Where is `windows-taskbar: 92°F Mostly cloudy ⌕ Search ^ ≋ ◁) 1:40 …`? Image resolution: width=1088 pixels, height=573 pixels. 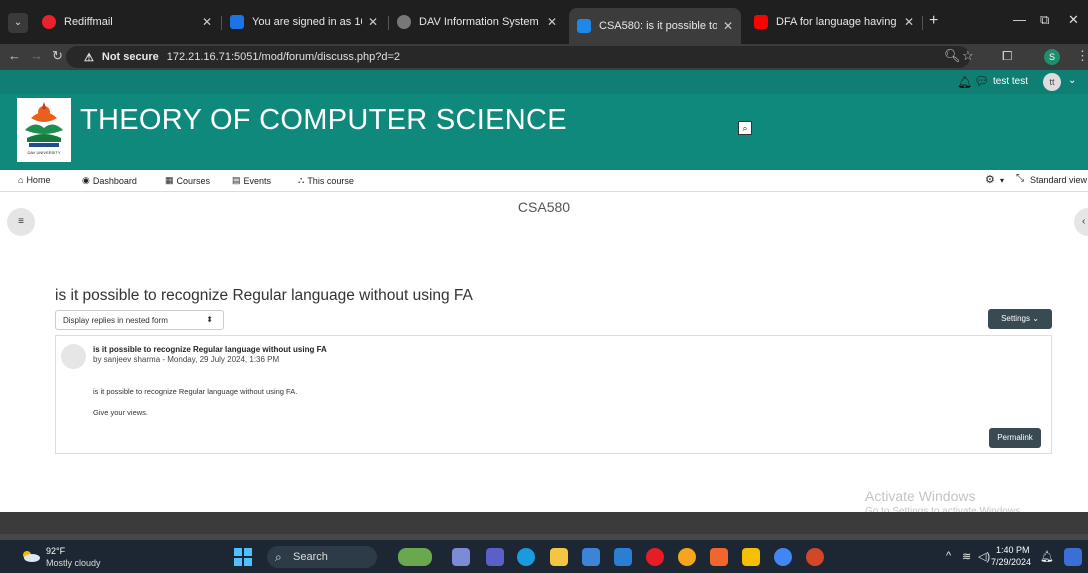
windows-taskbar: 92°F Mostly cloudy ⌕ Search ^ ≋ ◁) 1:40 … is located at coordinates (544, 556).